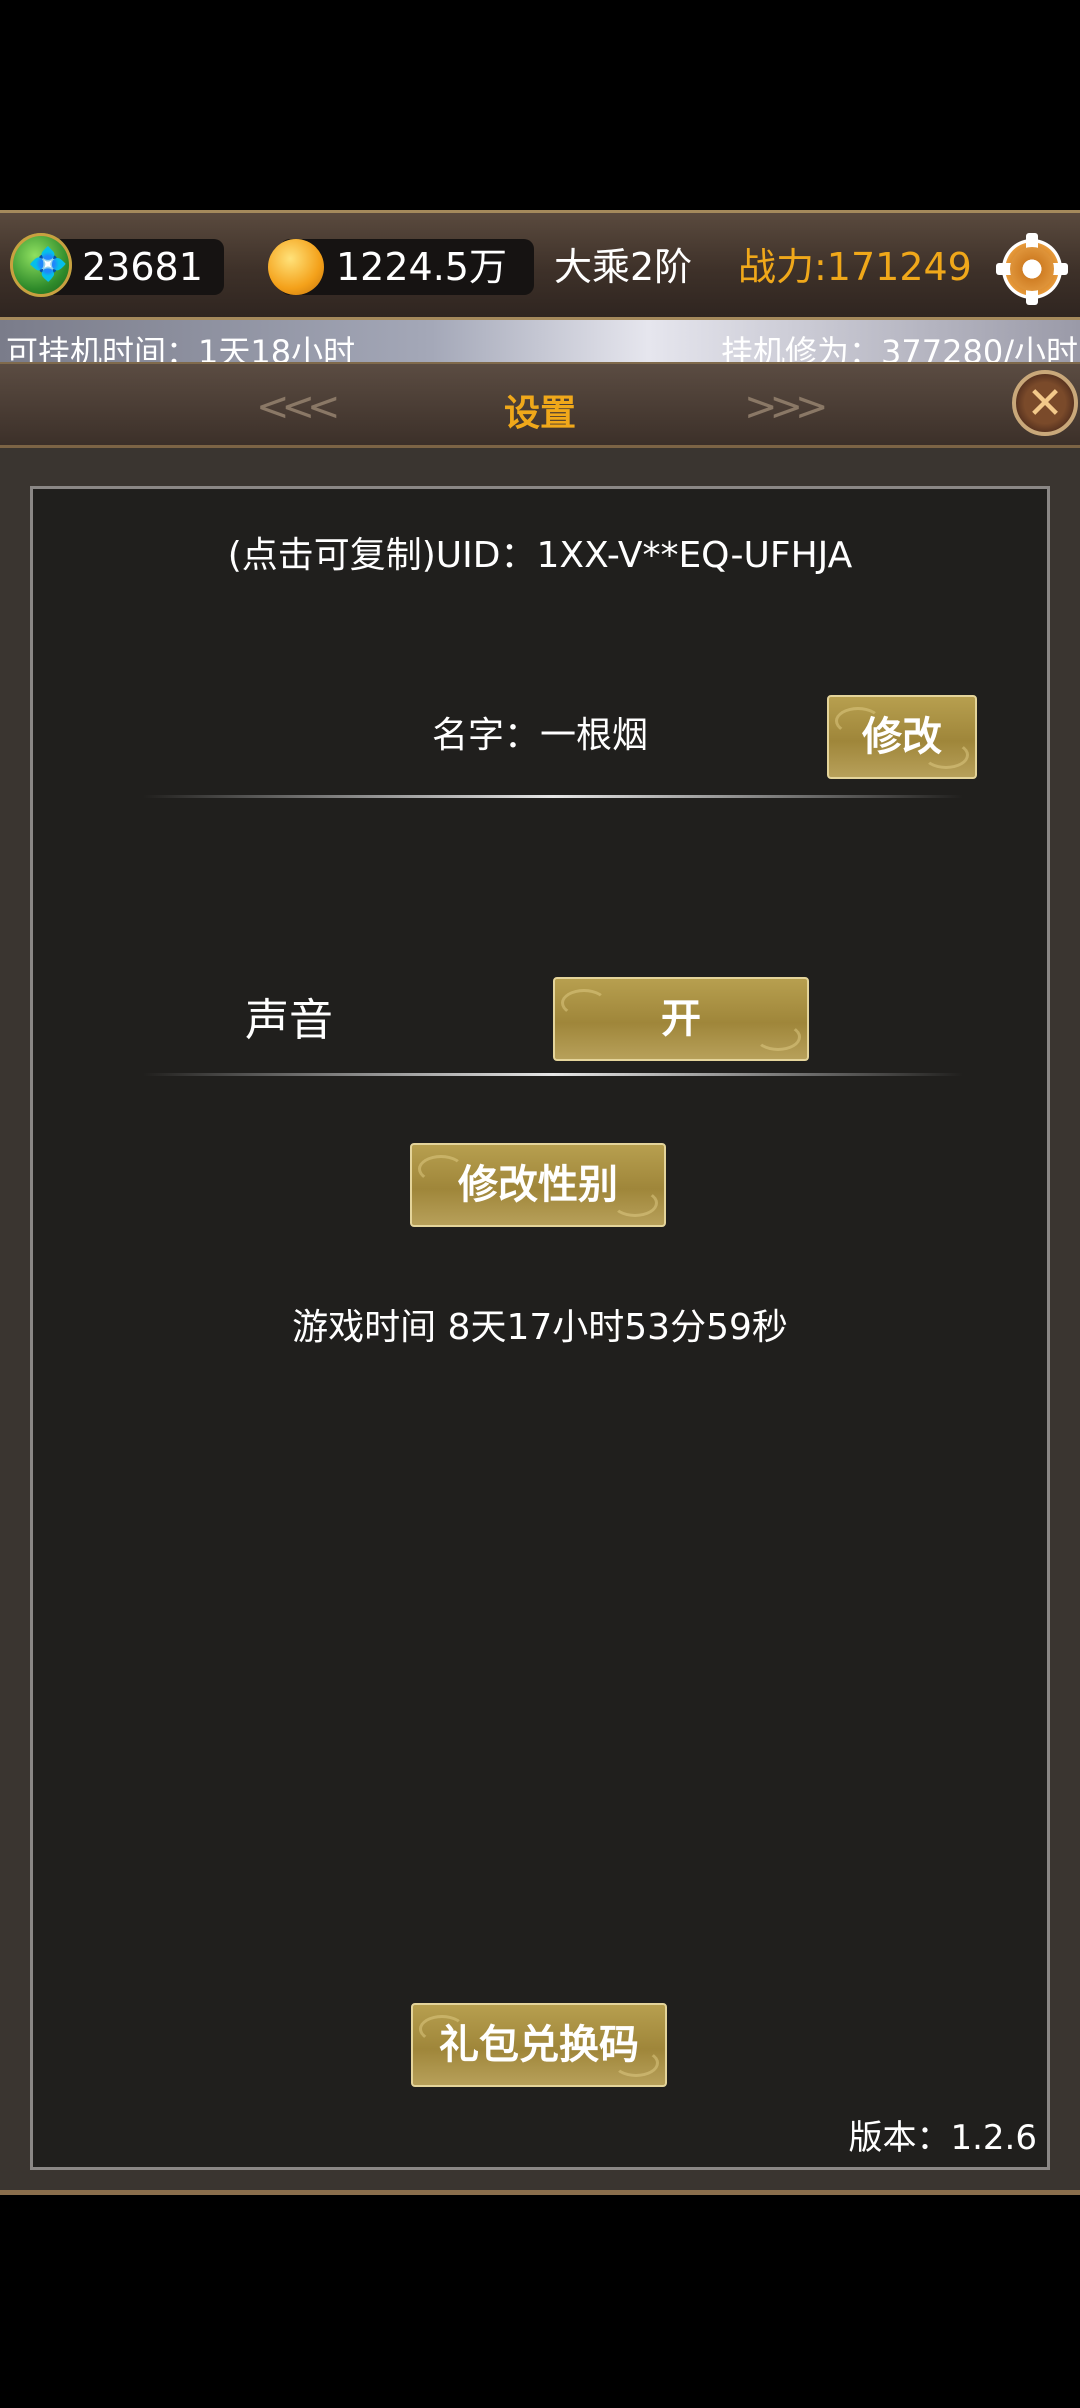 Image resolution: width=1080 pixels, height=2408 pixels. I want to click on realm-label: 大乘2阶, so click(623, 267).